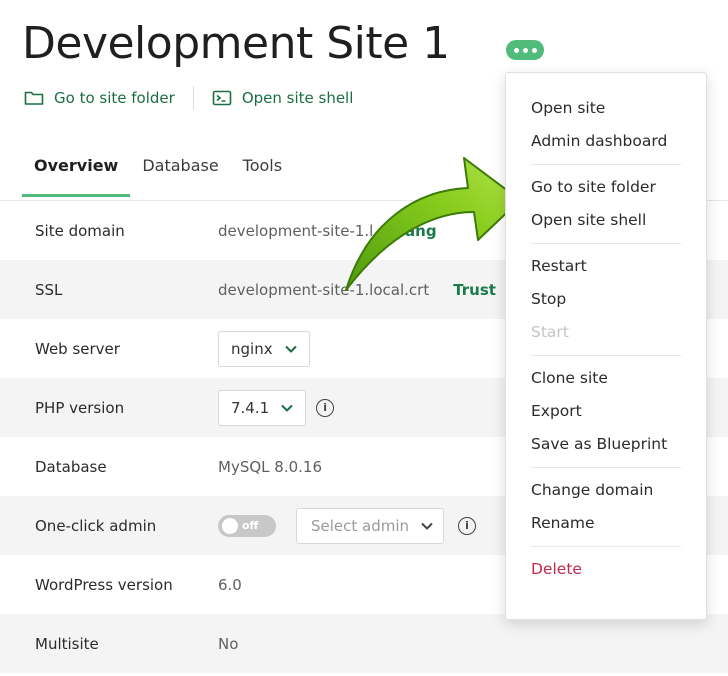 This screenshot has height=676, width=728. I want to click on menu-group-rename: Change domain Rename, so click(606, 507).